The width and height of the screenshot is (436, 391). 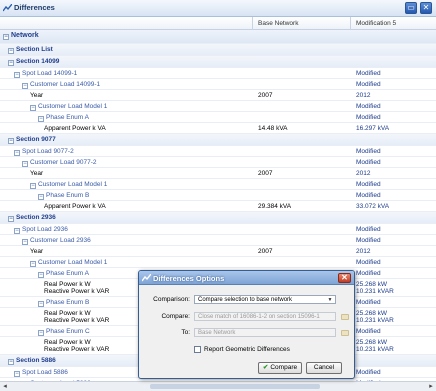 What do you see at coordinates (218, 206) in the screenshot?
I see `table-row: Apparent Power k VA 29.384 kVA 33.072 kVA` at bounding box center [218, 206].